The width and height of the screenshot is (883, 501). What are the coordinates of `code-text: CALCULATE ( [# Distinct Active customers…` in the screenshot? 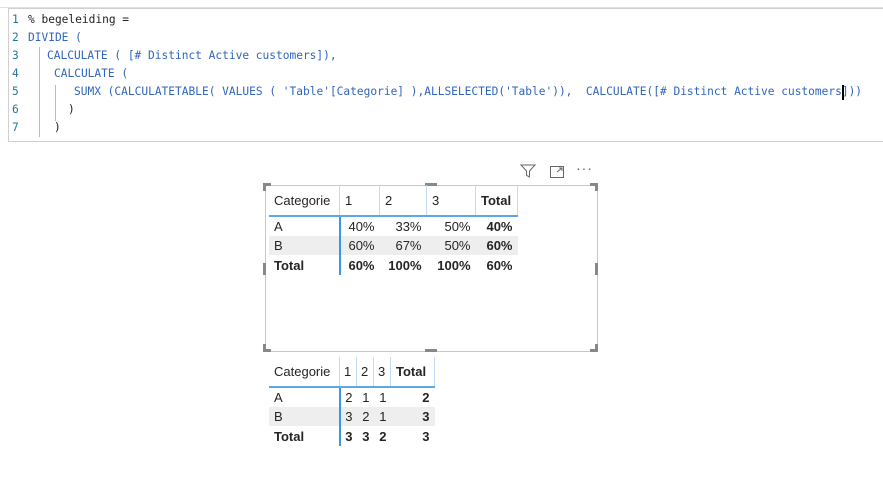 It's located at (192, 55).